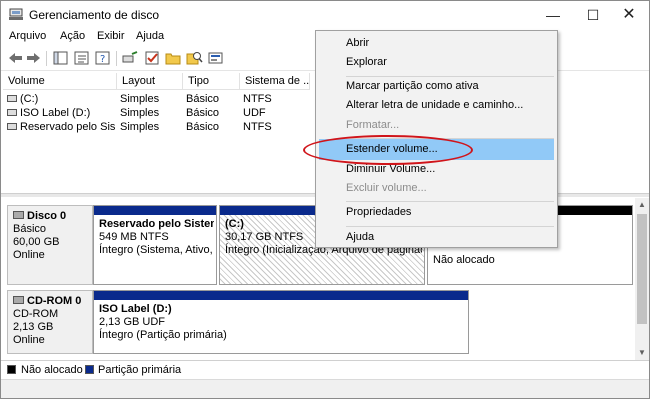 The image size is (650, 399). Describe the element at coordinates (150, 81) in the screenshot. I see `column-header-layout: Layout` at that location.